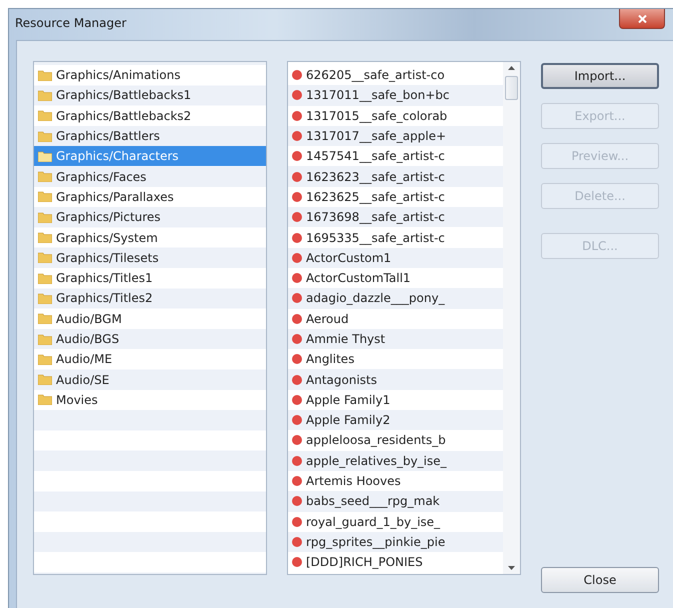  What do you see at coordinates (511, 88) in the screenshot?
I see `scroll-thumb` at bounding box center [511, 88].